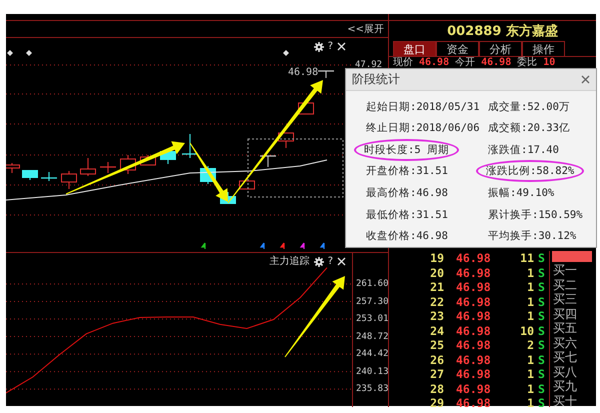 The image size is (600, 413). I want to click on dialog-title: 阶段统计, so click(376, 79).